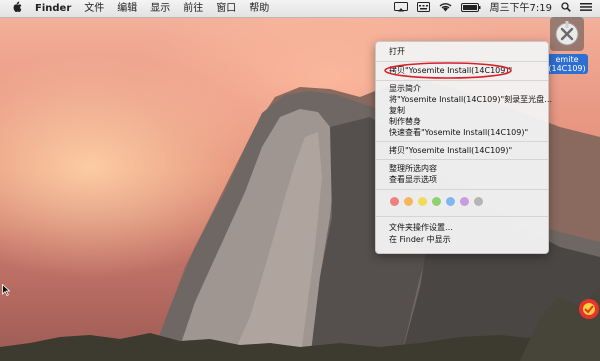 This screenshot has height=361, width=600. Describe the element at coordinates (458, 133) in the screenshot. I see `menu-item-quick-look: 快速查看"Yosemite Install(14C109)"` at that location.